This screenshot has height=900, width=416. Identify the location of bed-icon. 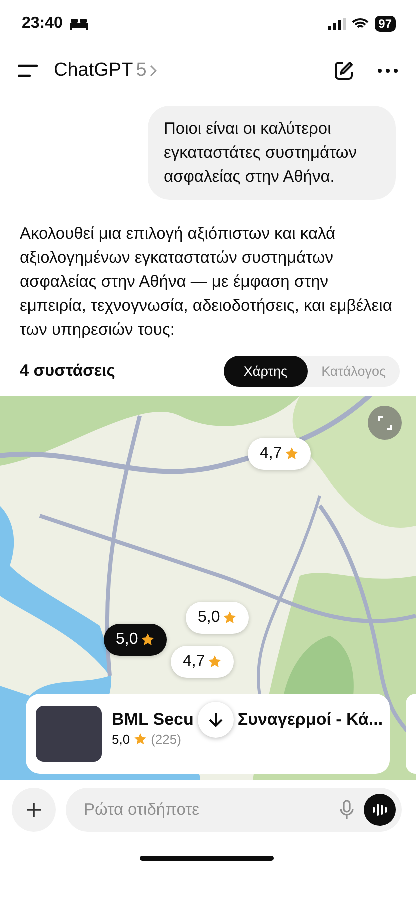
(78, 24).